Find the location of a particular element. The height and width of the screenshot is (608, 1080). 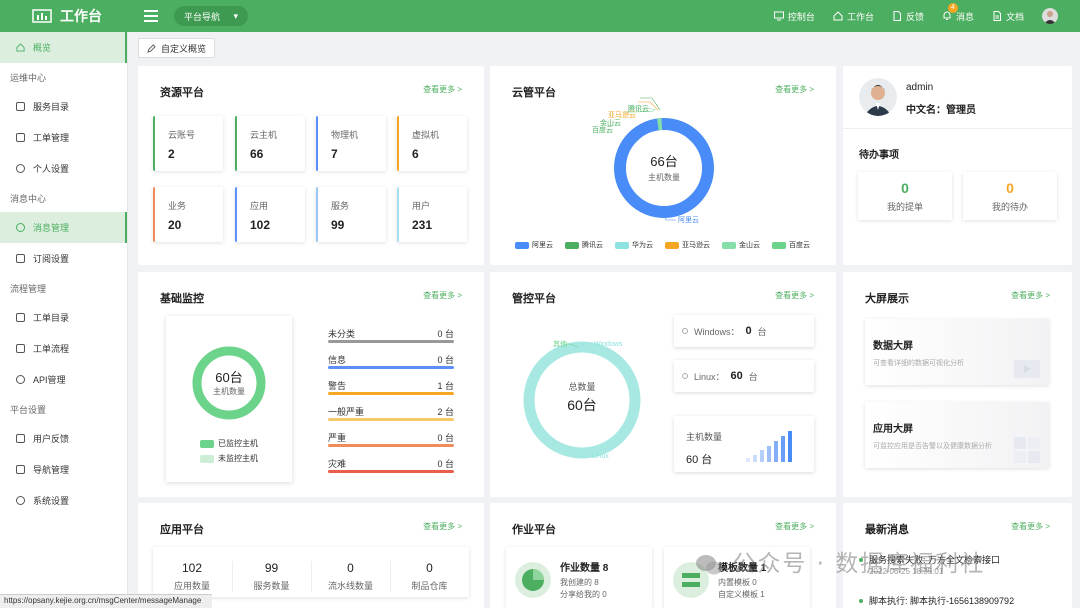

stat-physical-machines: 物理机 7 is located at coordinates (351, 143).